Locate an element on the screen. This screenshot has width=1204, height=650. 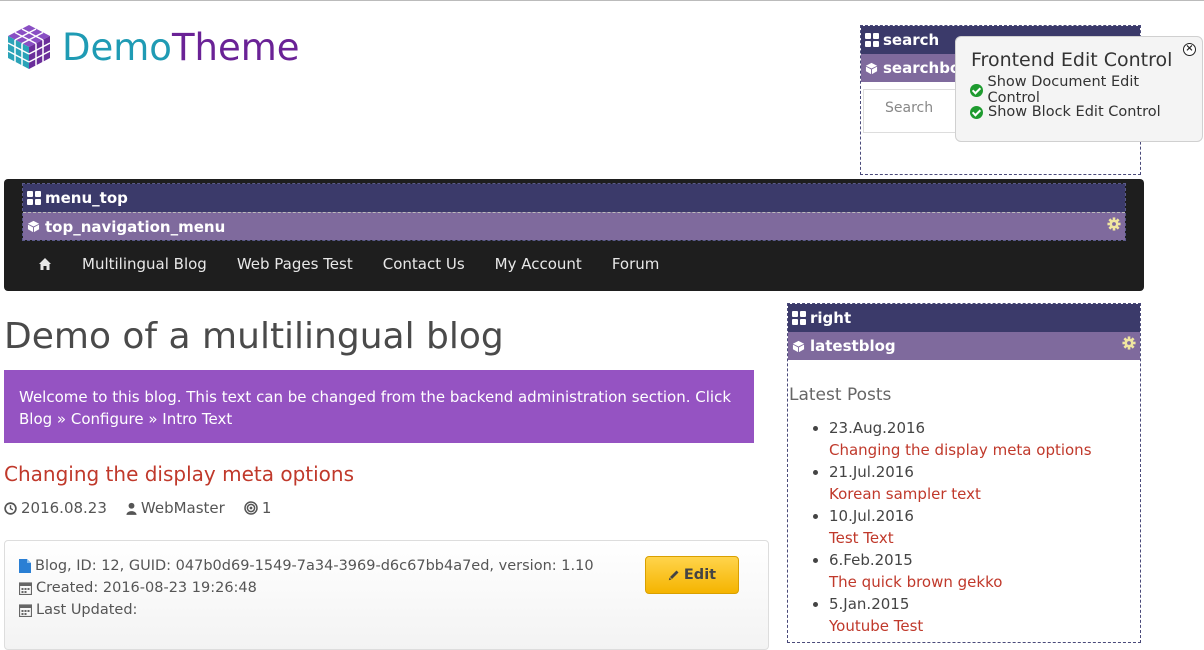
post-comments-count: 1 is located at coordinates (266, 508).